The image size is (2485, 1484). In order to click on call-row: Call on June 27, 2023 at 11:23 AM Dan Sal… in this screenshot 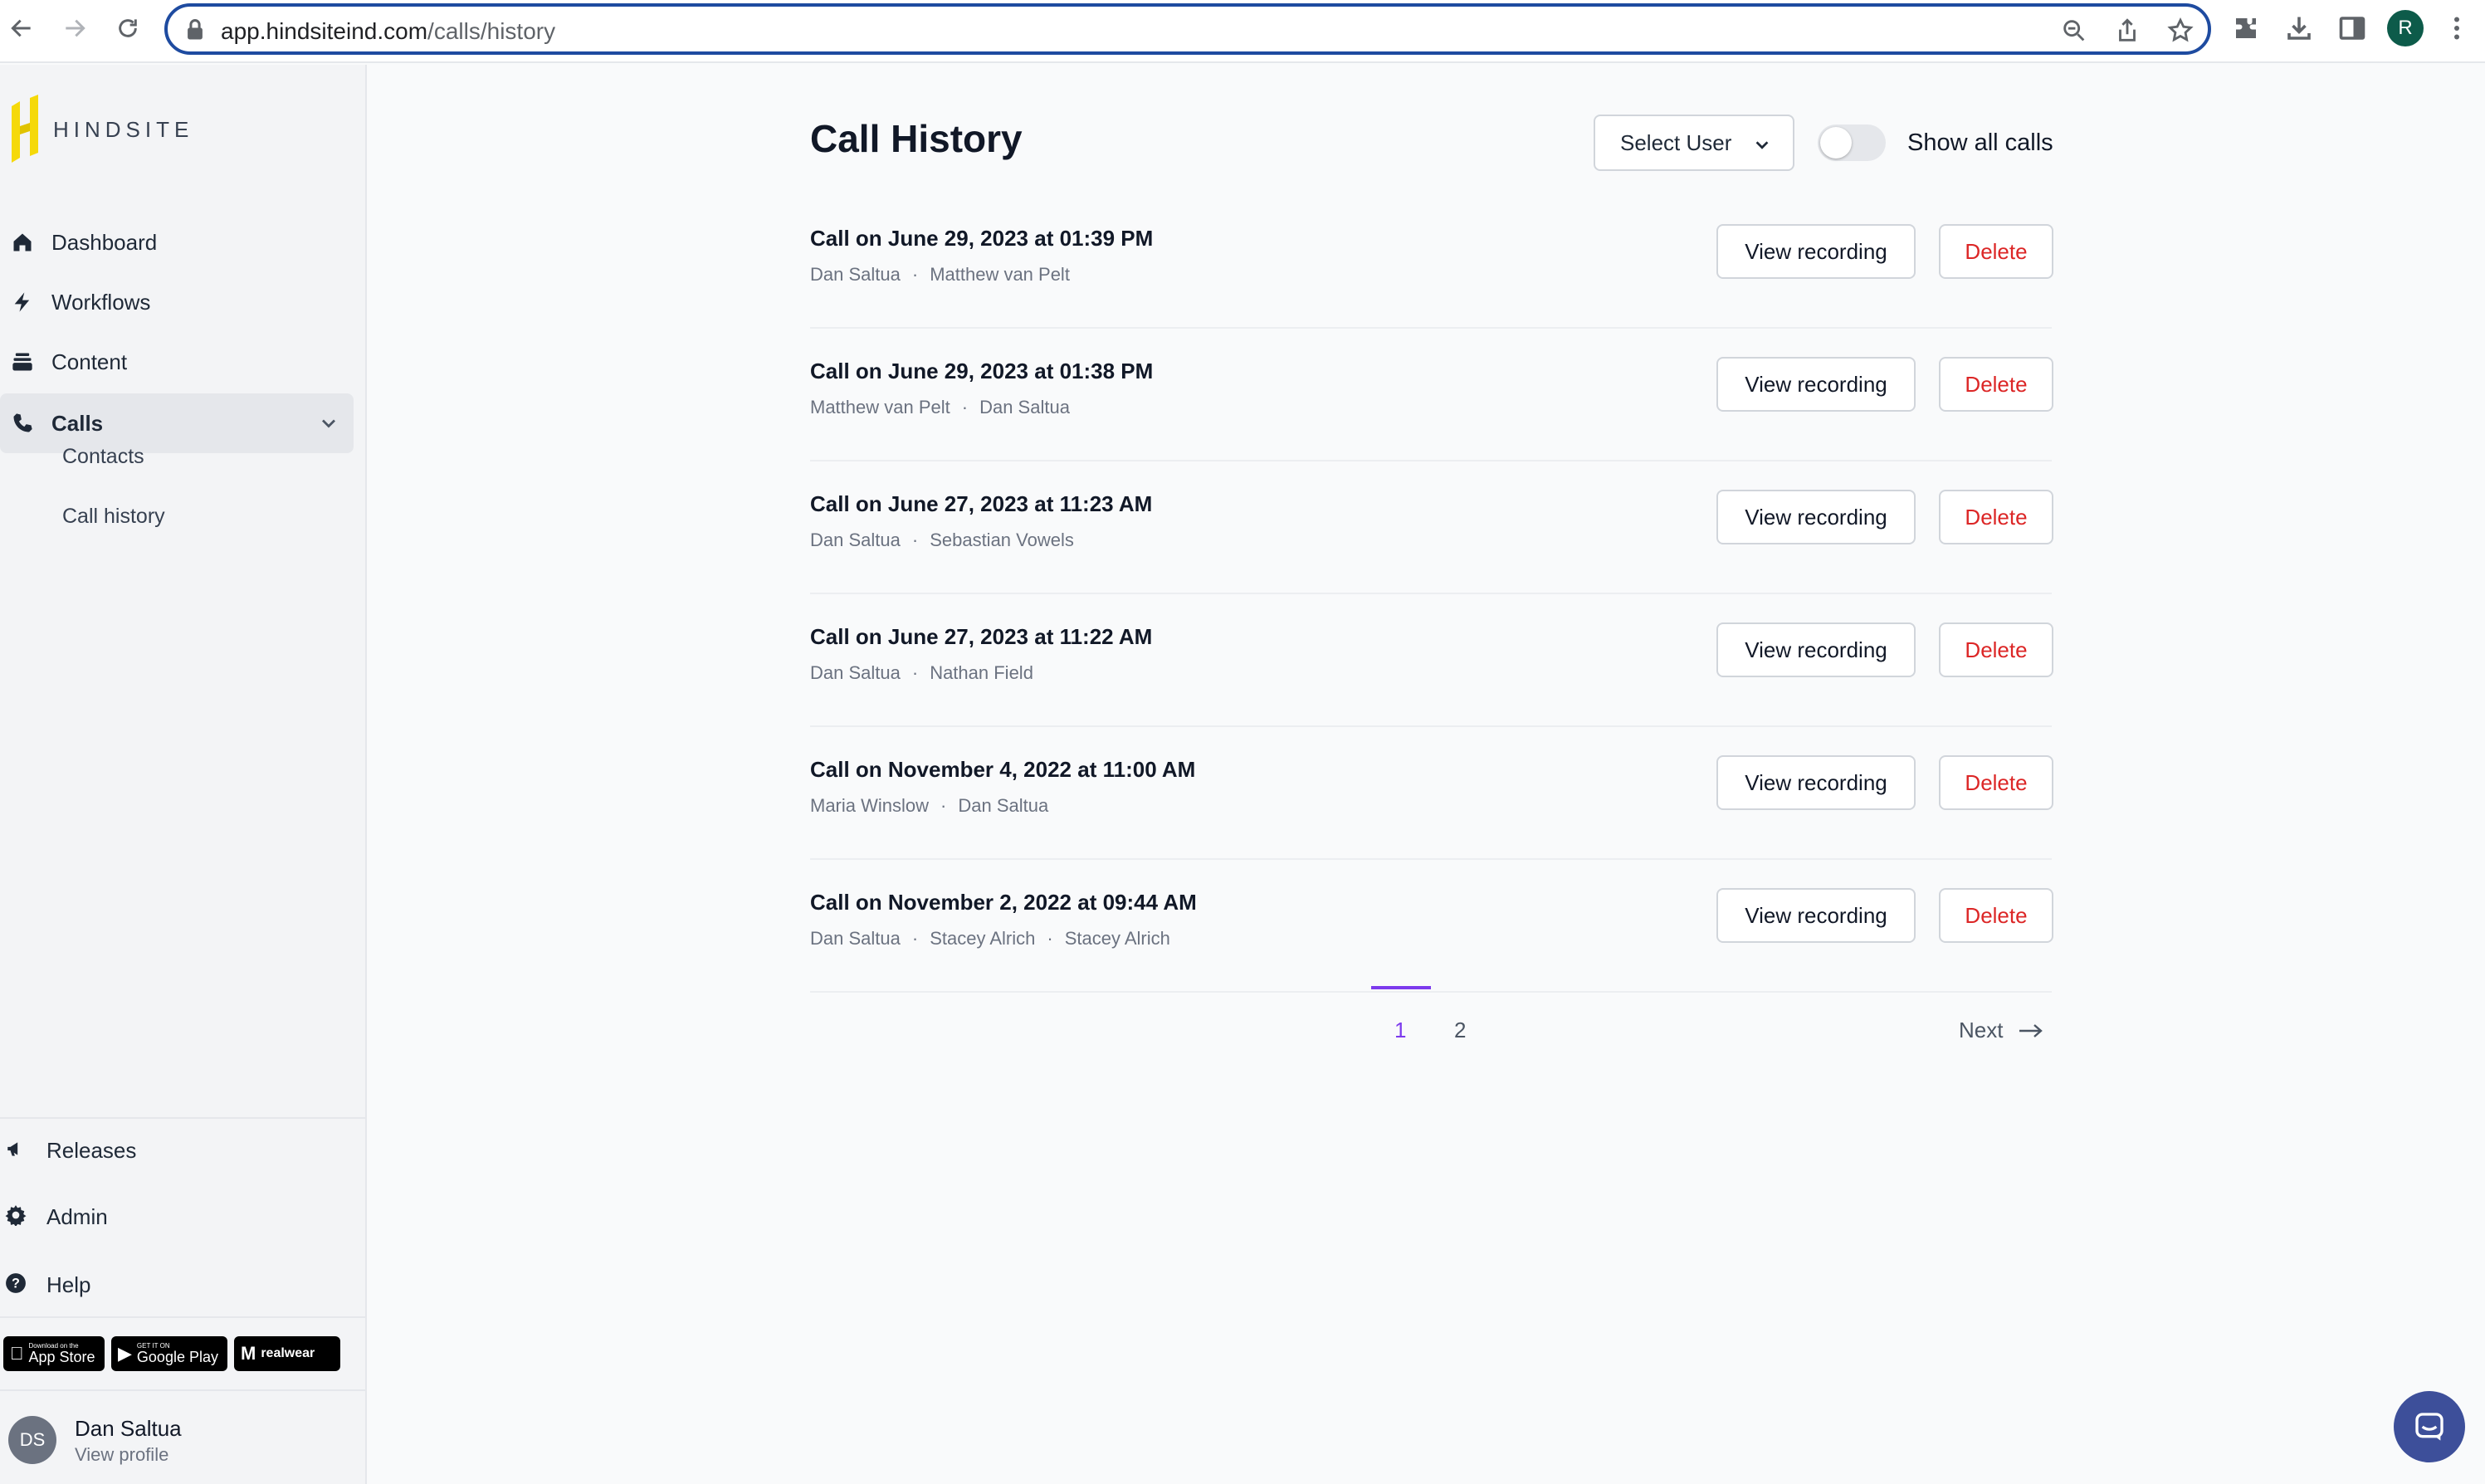, I will do `click(1431, 527)`.